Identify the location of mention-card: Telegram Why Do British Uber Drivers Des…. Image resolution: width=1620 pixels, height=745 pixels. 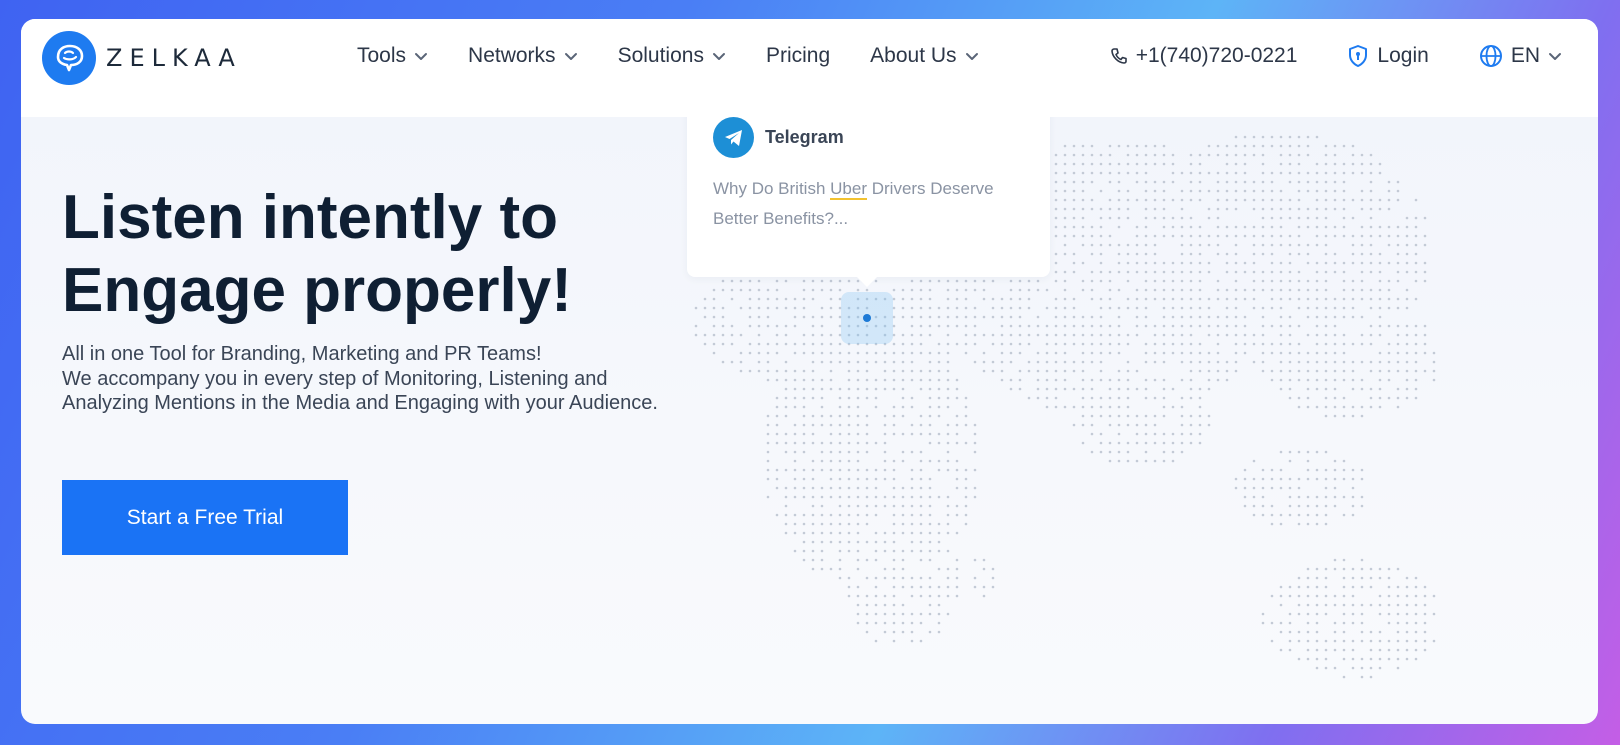
(868, 194).